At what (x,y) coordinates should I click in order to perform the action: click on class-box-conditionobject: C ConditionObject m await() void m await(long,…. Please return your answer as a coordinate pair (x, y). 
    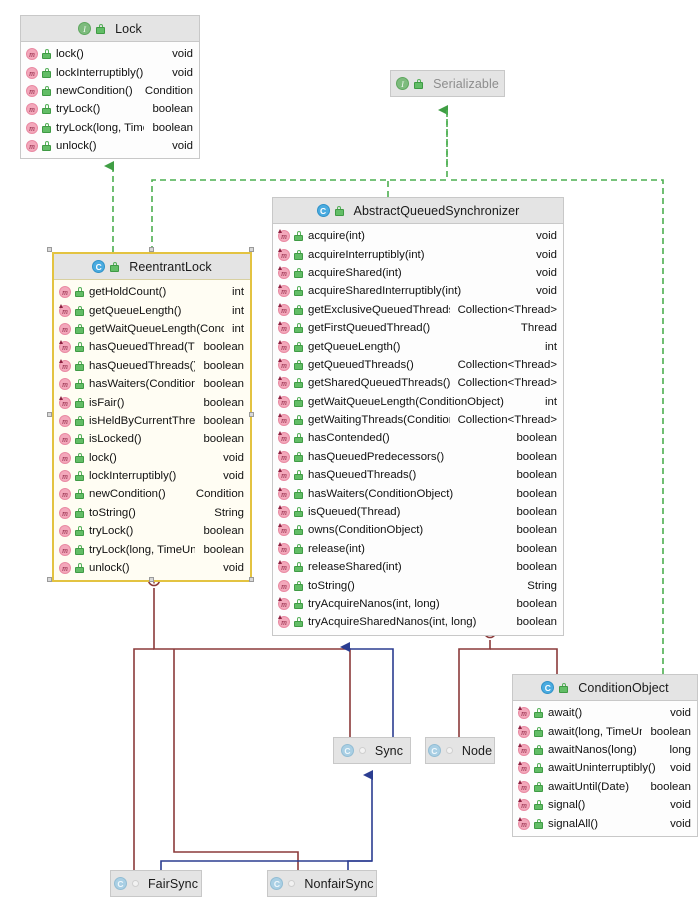
    Looking at the image, I should click on (605, 755).